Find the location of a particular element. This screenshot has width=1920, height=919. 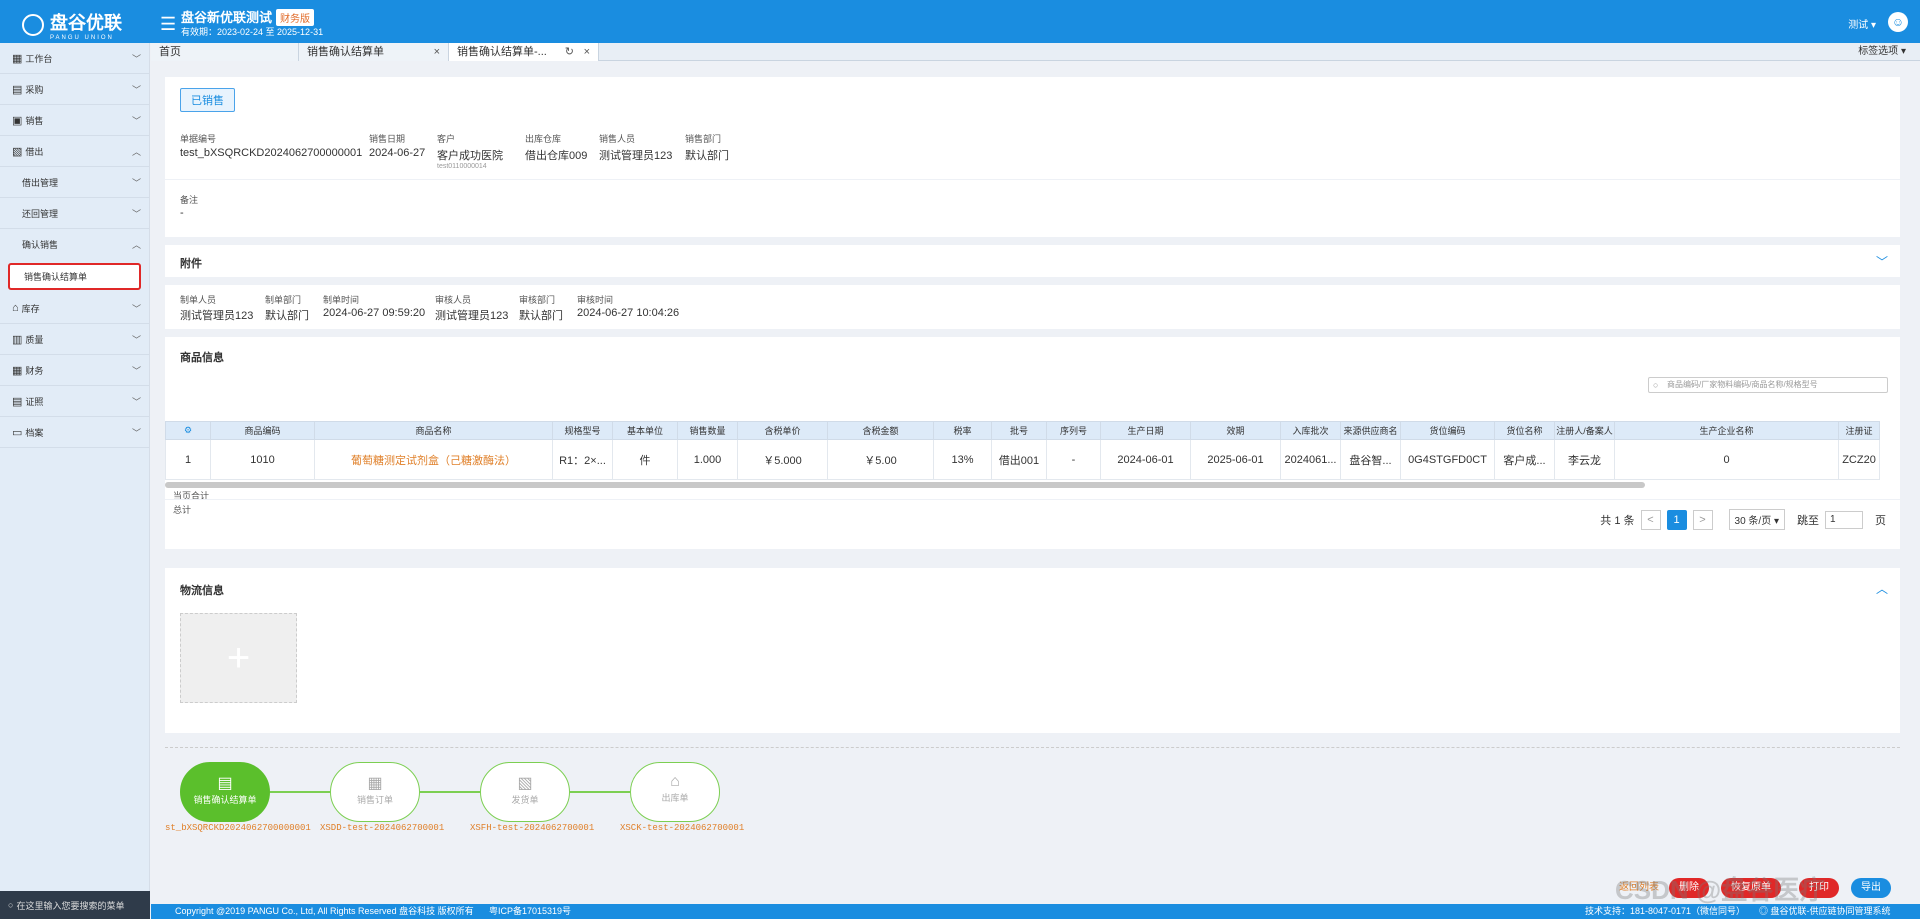

logo: 盘谷优联 PANGU UNION is located at coordinates (72, 25).